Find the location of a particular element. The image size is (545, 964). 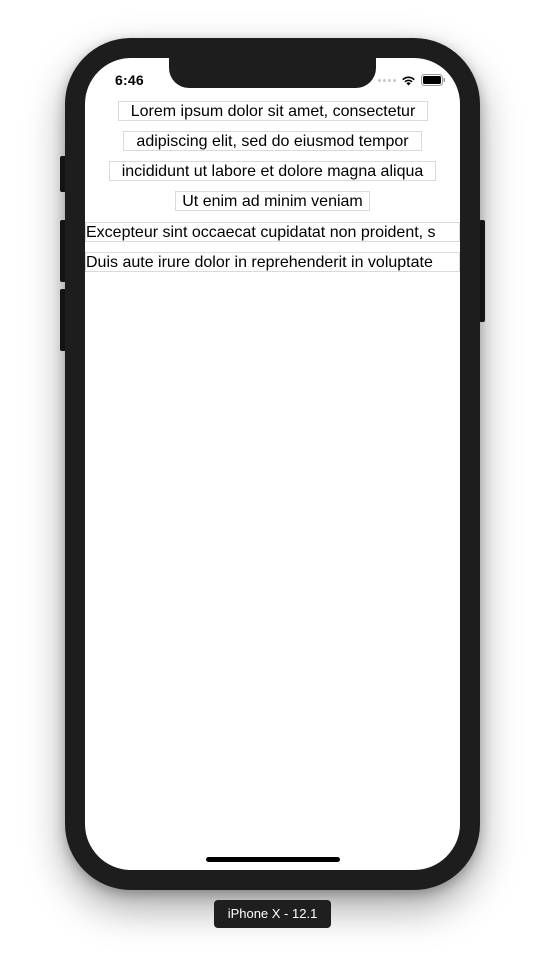

status-indicators is located at coordinates (412, 80).